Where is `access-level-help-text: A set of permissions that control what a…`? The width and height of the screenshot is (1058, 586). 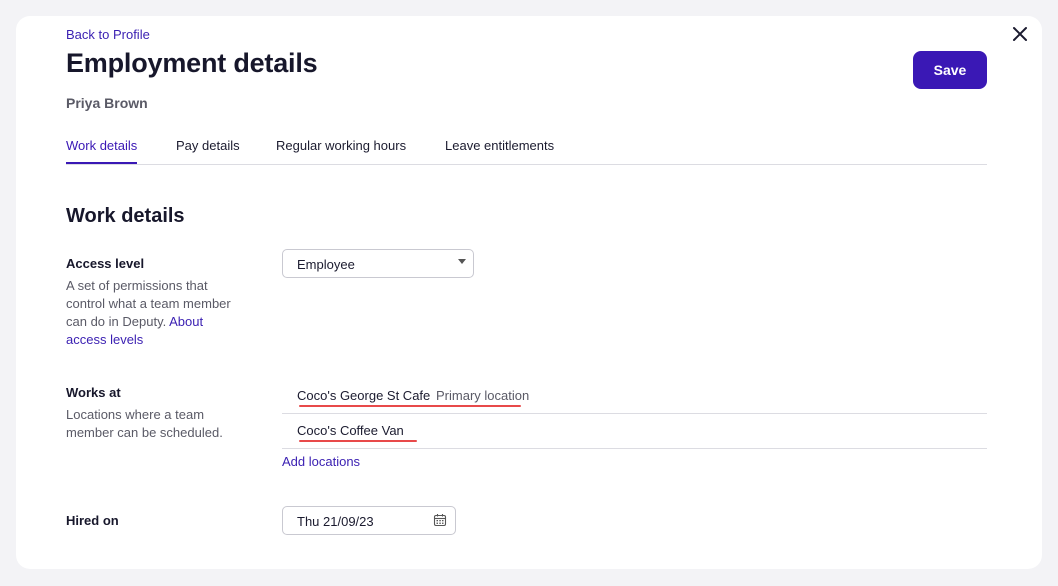 access-level-help-text: A set of permissions that control what a… is located at coordinates (148, 303).